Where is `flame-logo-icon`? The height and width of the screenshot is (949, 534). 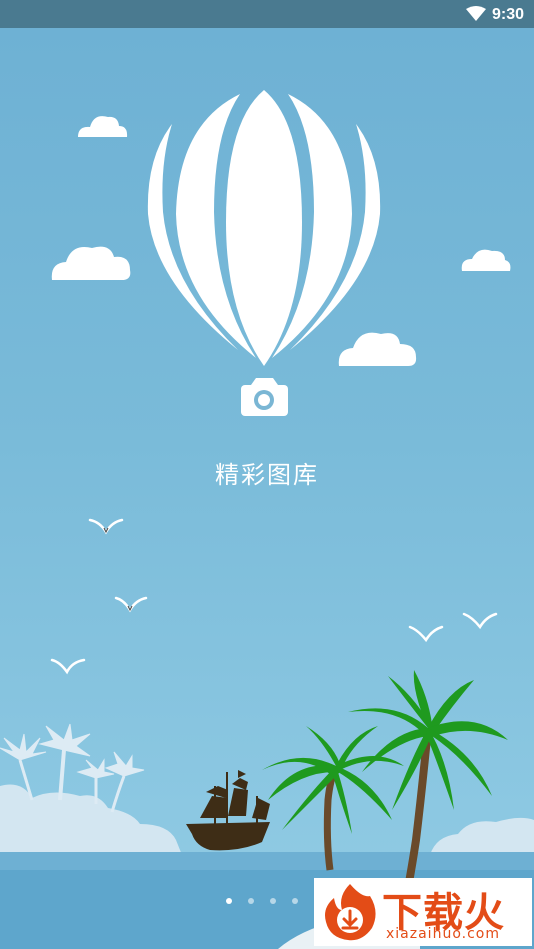
flame-logo-icon is located at coordinates (350, 912).